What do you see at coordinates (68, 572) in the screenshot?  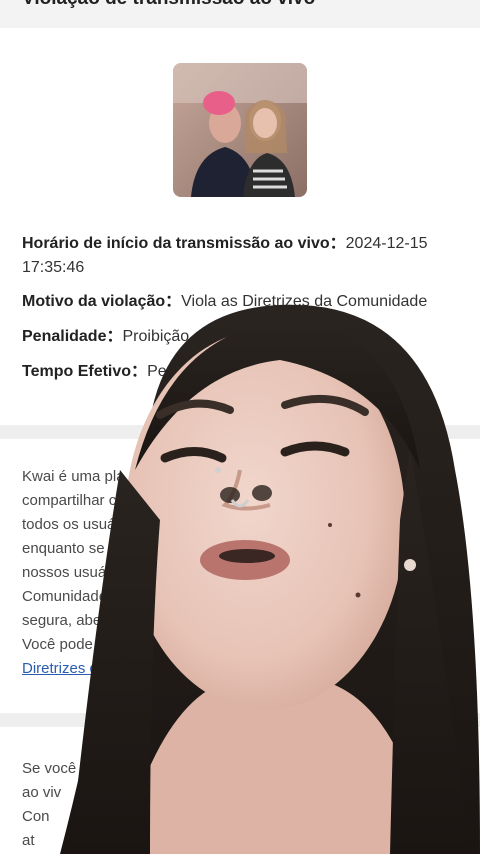 I see `policy-line: nossos usuári` at bounding box center [68, 572].